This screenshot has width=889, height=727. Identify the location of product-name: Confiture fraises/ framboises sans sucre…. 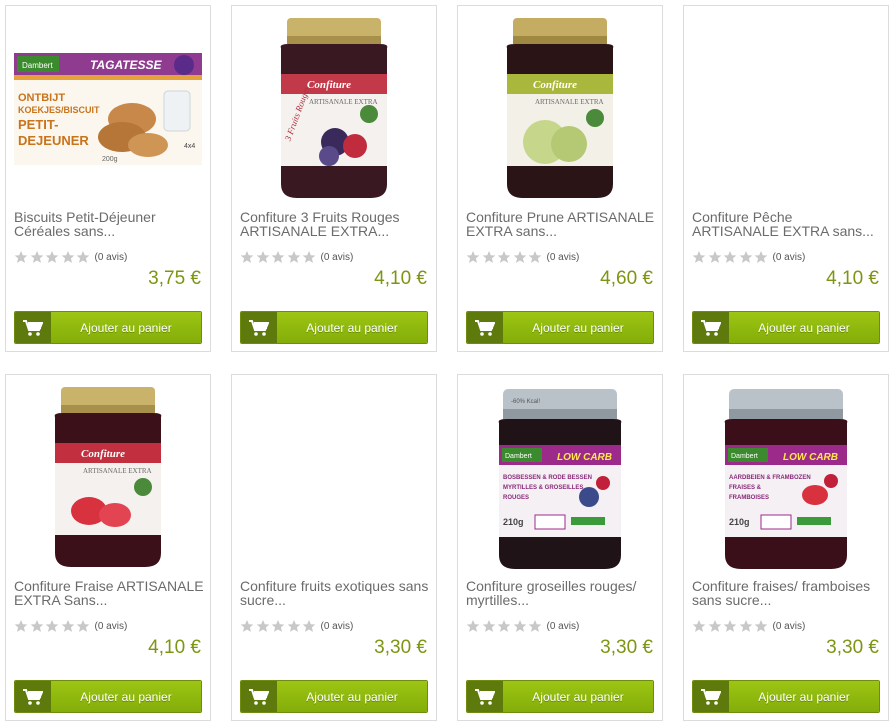
(787, 596).